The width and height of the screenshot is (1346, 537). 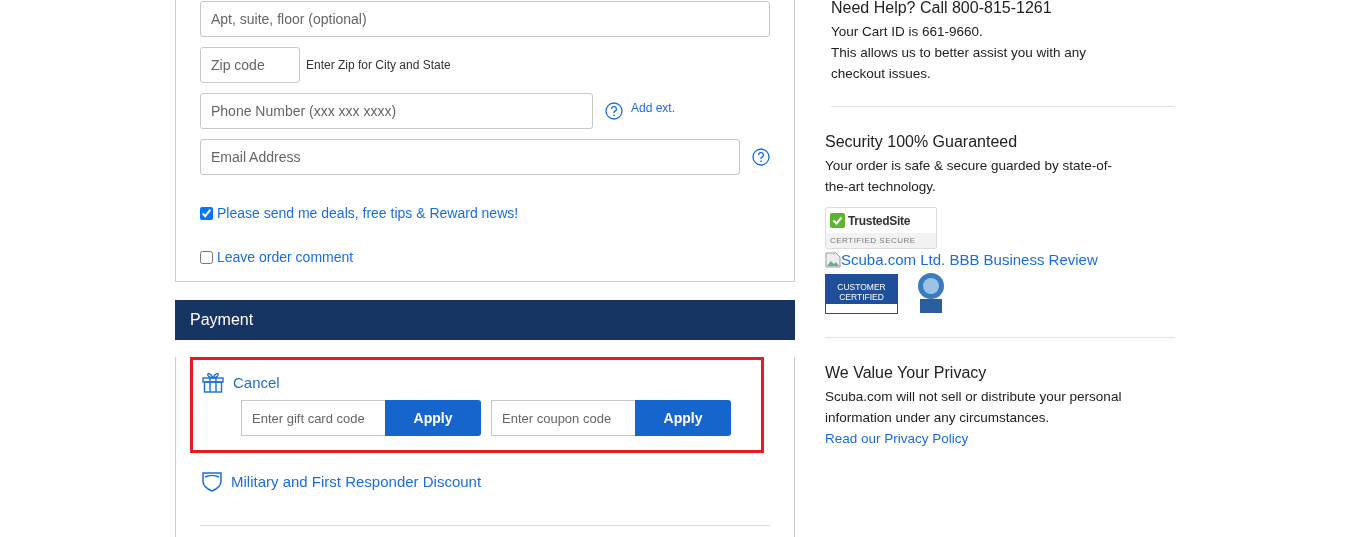 I want to click on wide-field: Apt, suite, floor (optional), so click(x=485, y=19).